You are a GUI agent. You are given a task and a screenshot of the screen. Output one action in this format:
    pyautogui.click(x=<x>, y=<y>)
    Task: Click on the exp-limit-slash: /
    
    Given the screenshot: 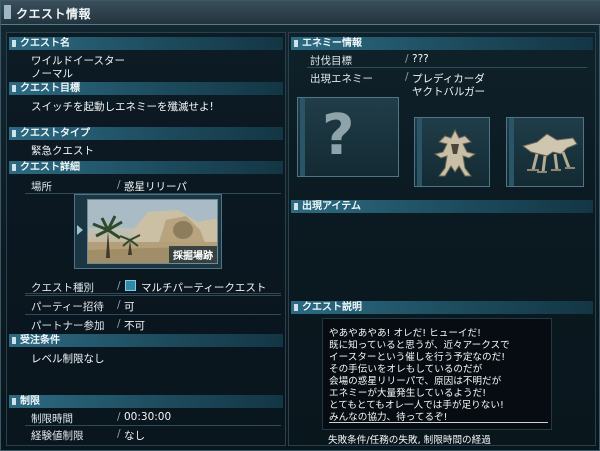 What is the action you would take?
    pyautogui.click(x=119, y=434)
    